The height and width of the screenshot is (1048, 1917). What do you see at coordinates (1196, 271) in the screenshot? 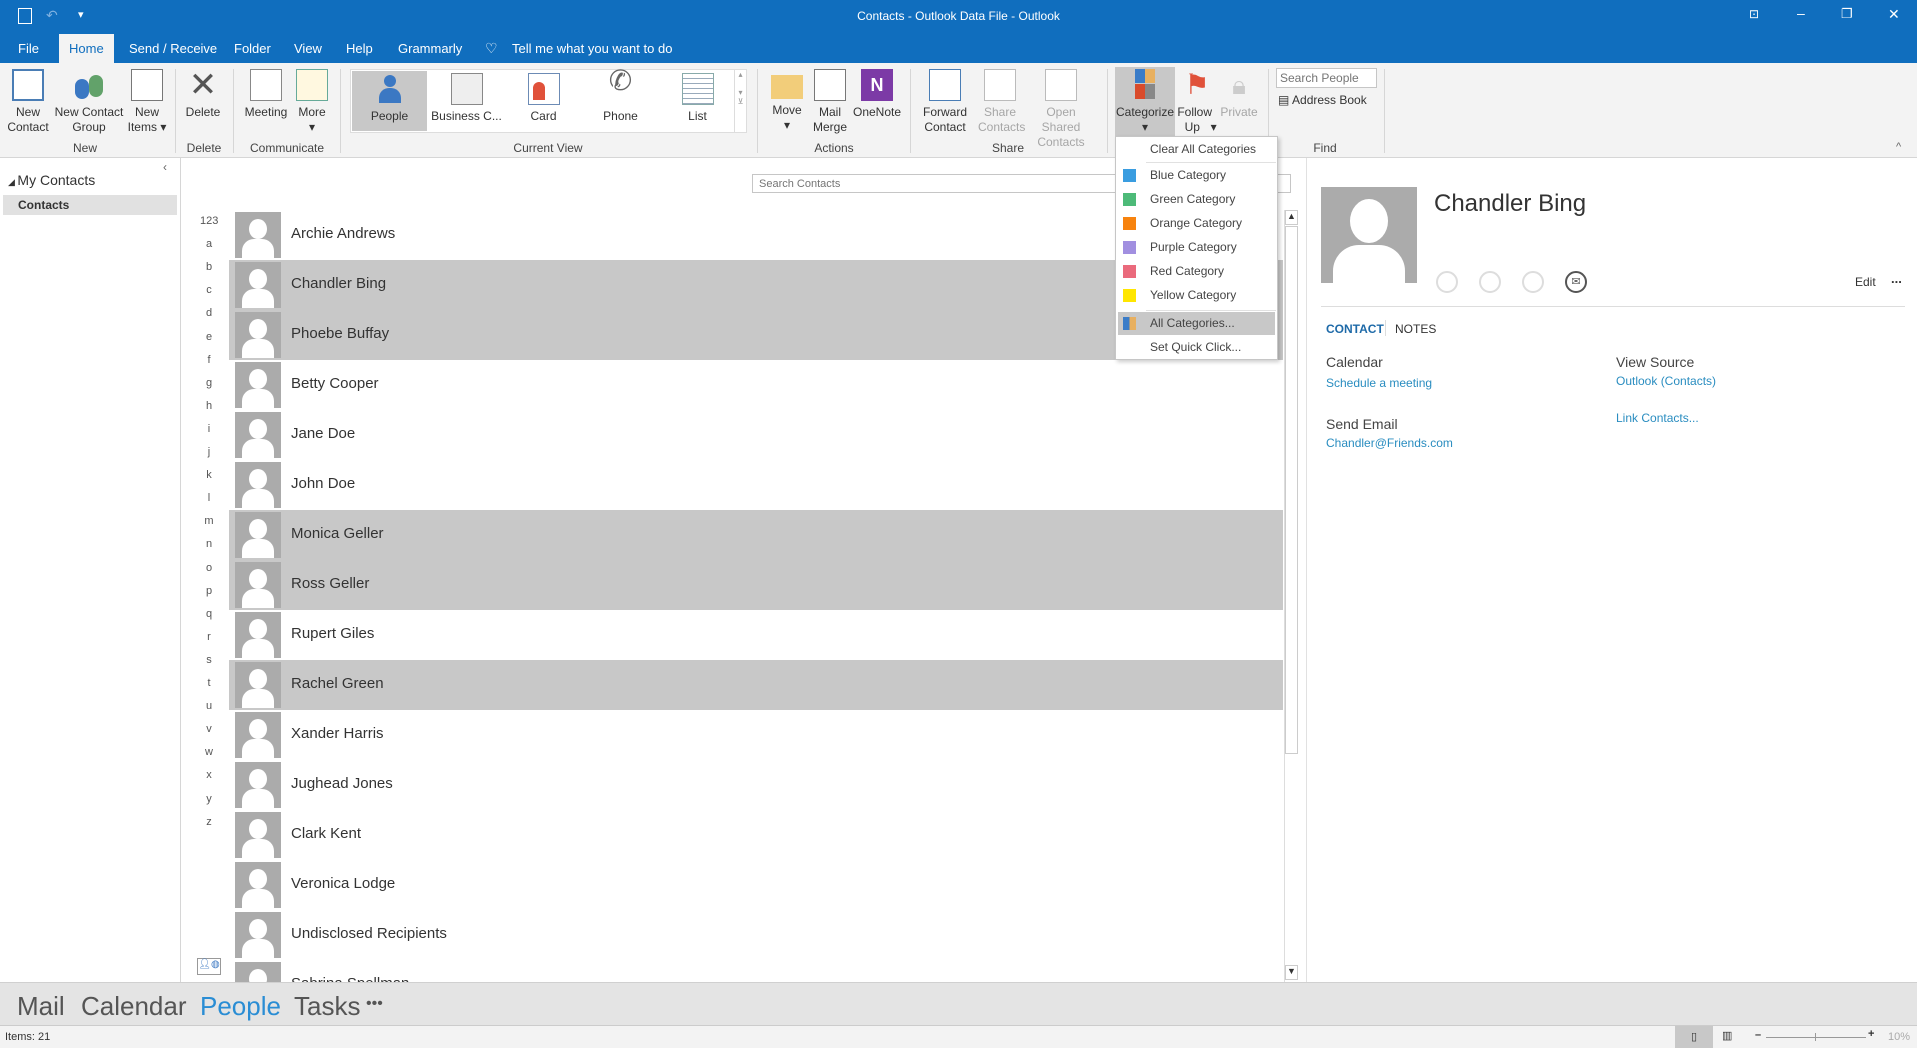
I see `menu-category-item: Red Category` at bounding box center [1196, 271].